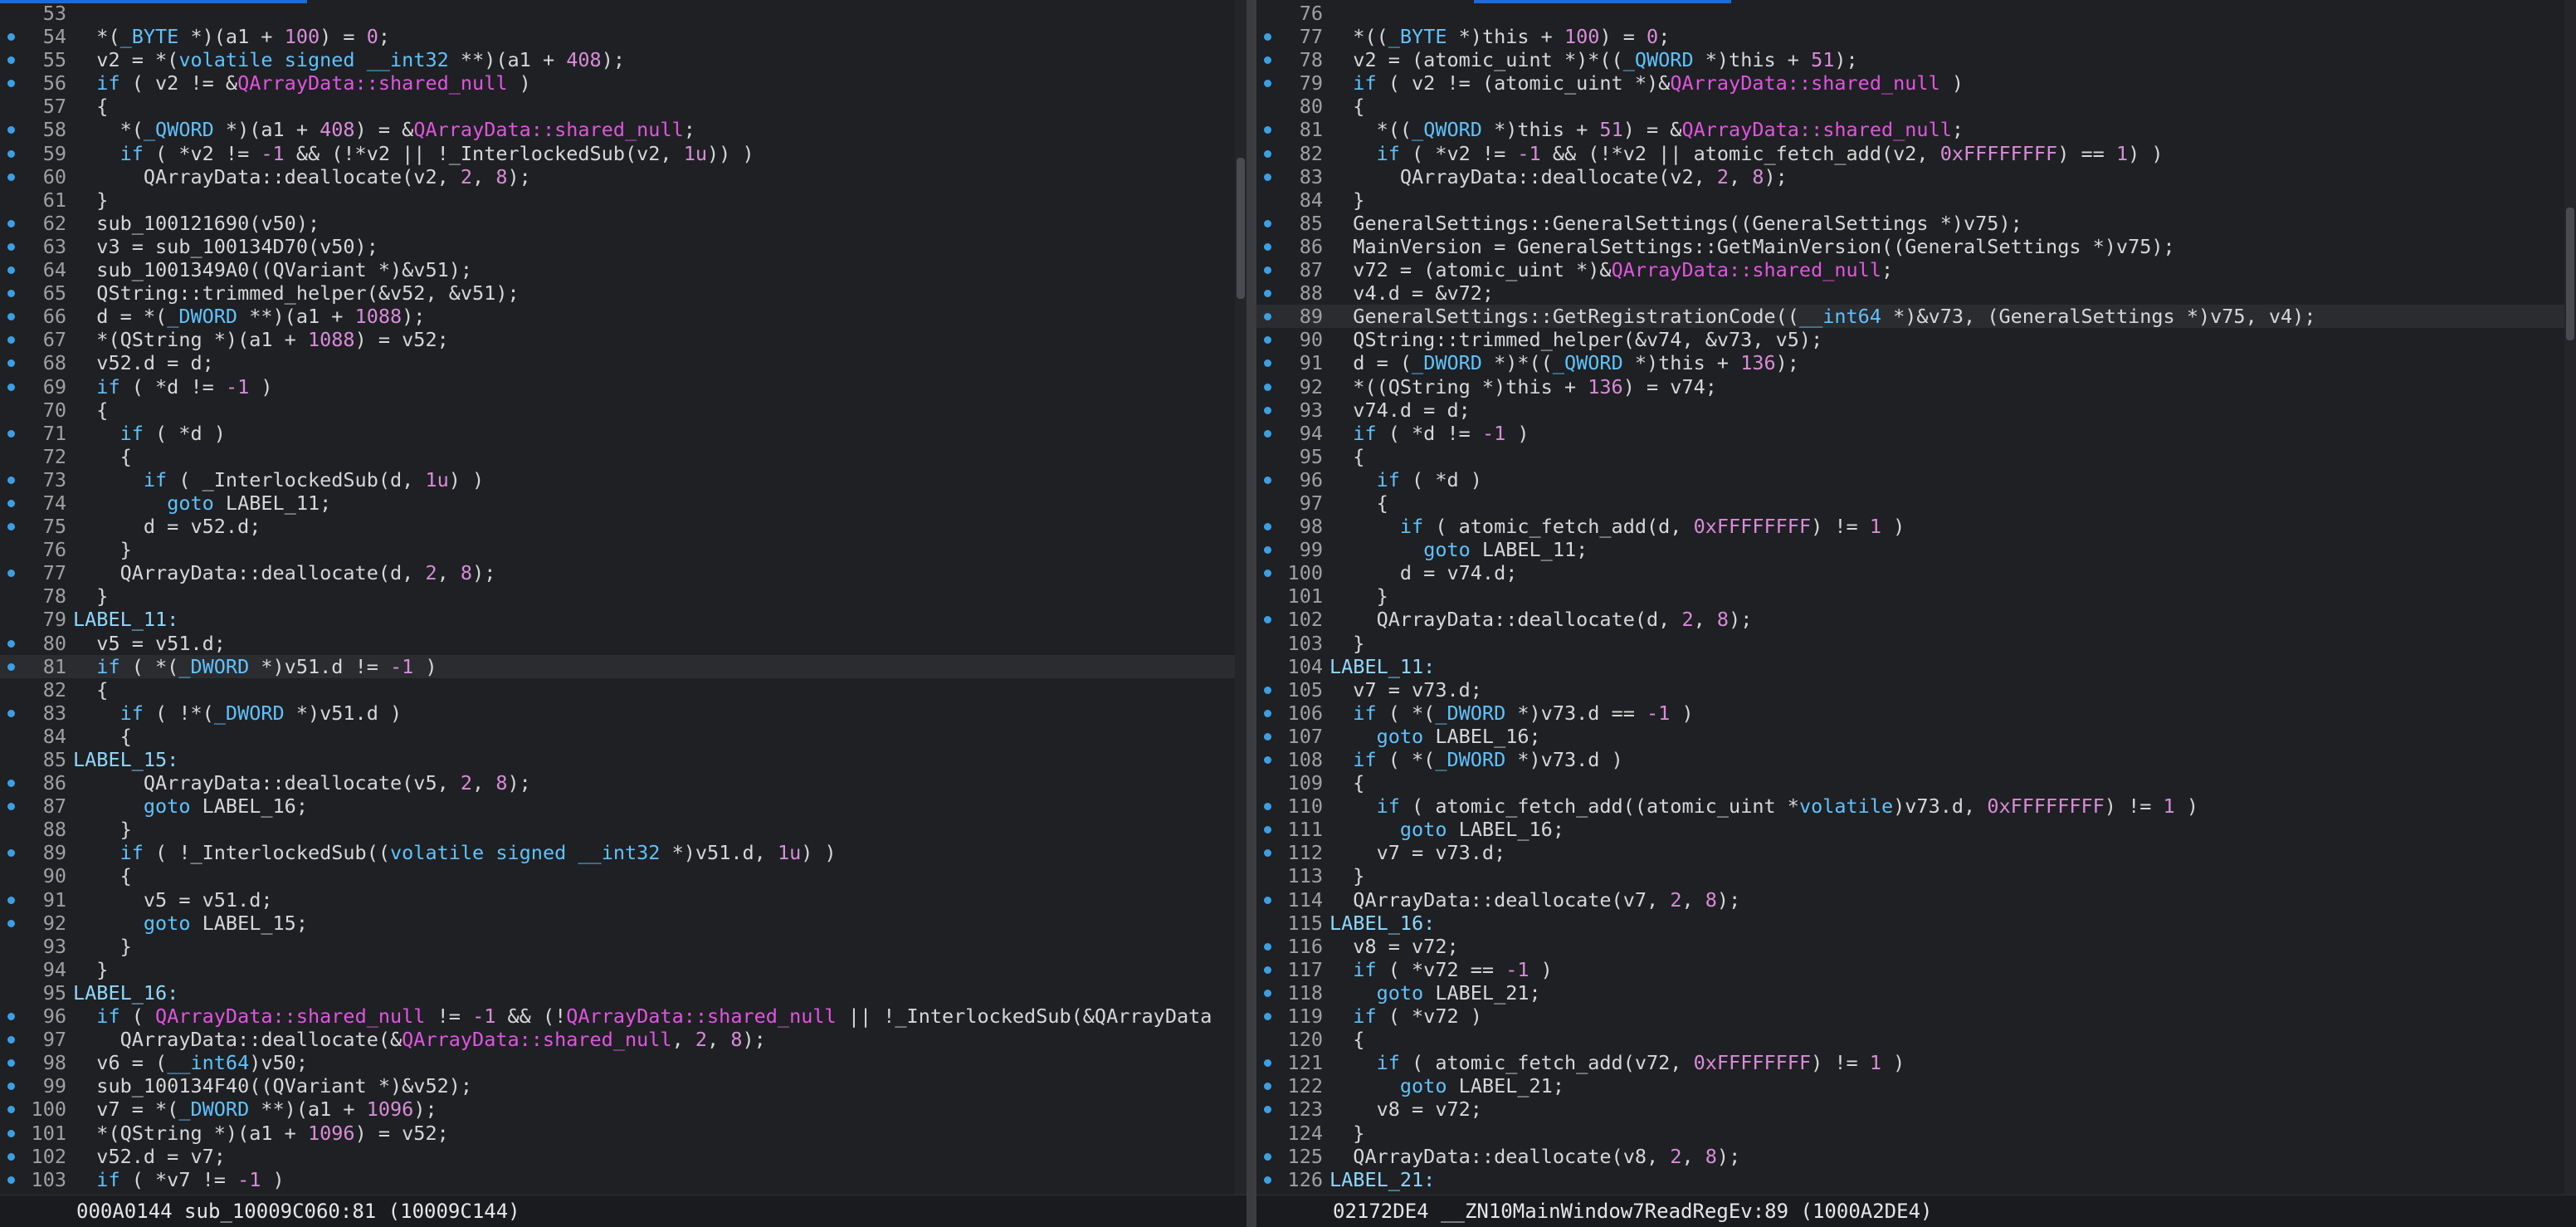 The width and height of the screenshot is (2576, 1227). Describe the element at coordinates (1429, 434) in the screenshot. I see `code-text: if ( *d != -1 )` at that location.